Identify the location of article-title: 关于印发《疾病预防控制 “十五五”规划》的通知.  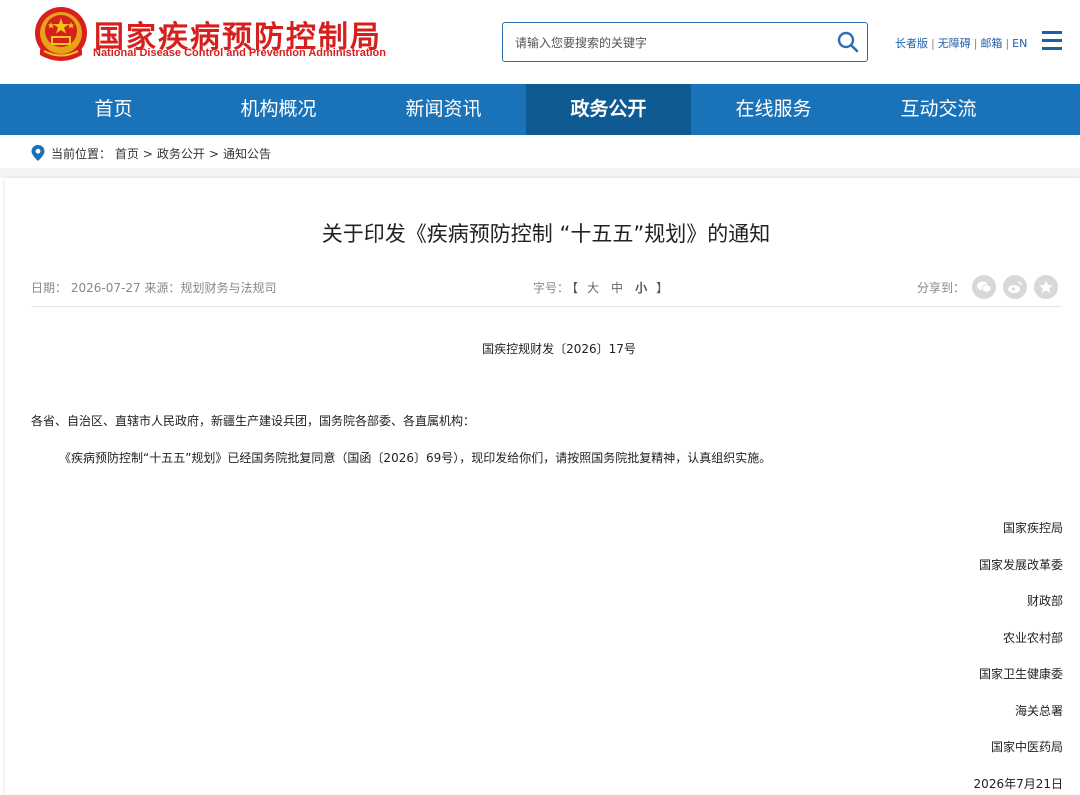
(546, 234).